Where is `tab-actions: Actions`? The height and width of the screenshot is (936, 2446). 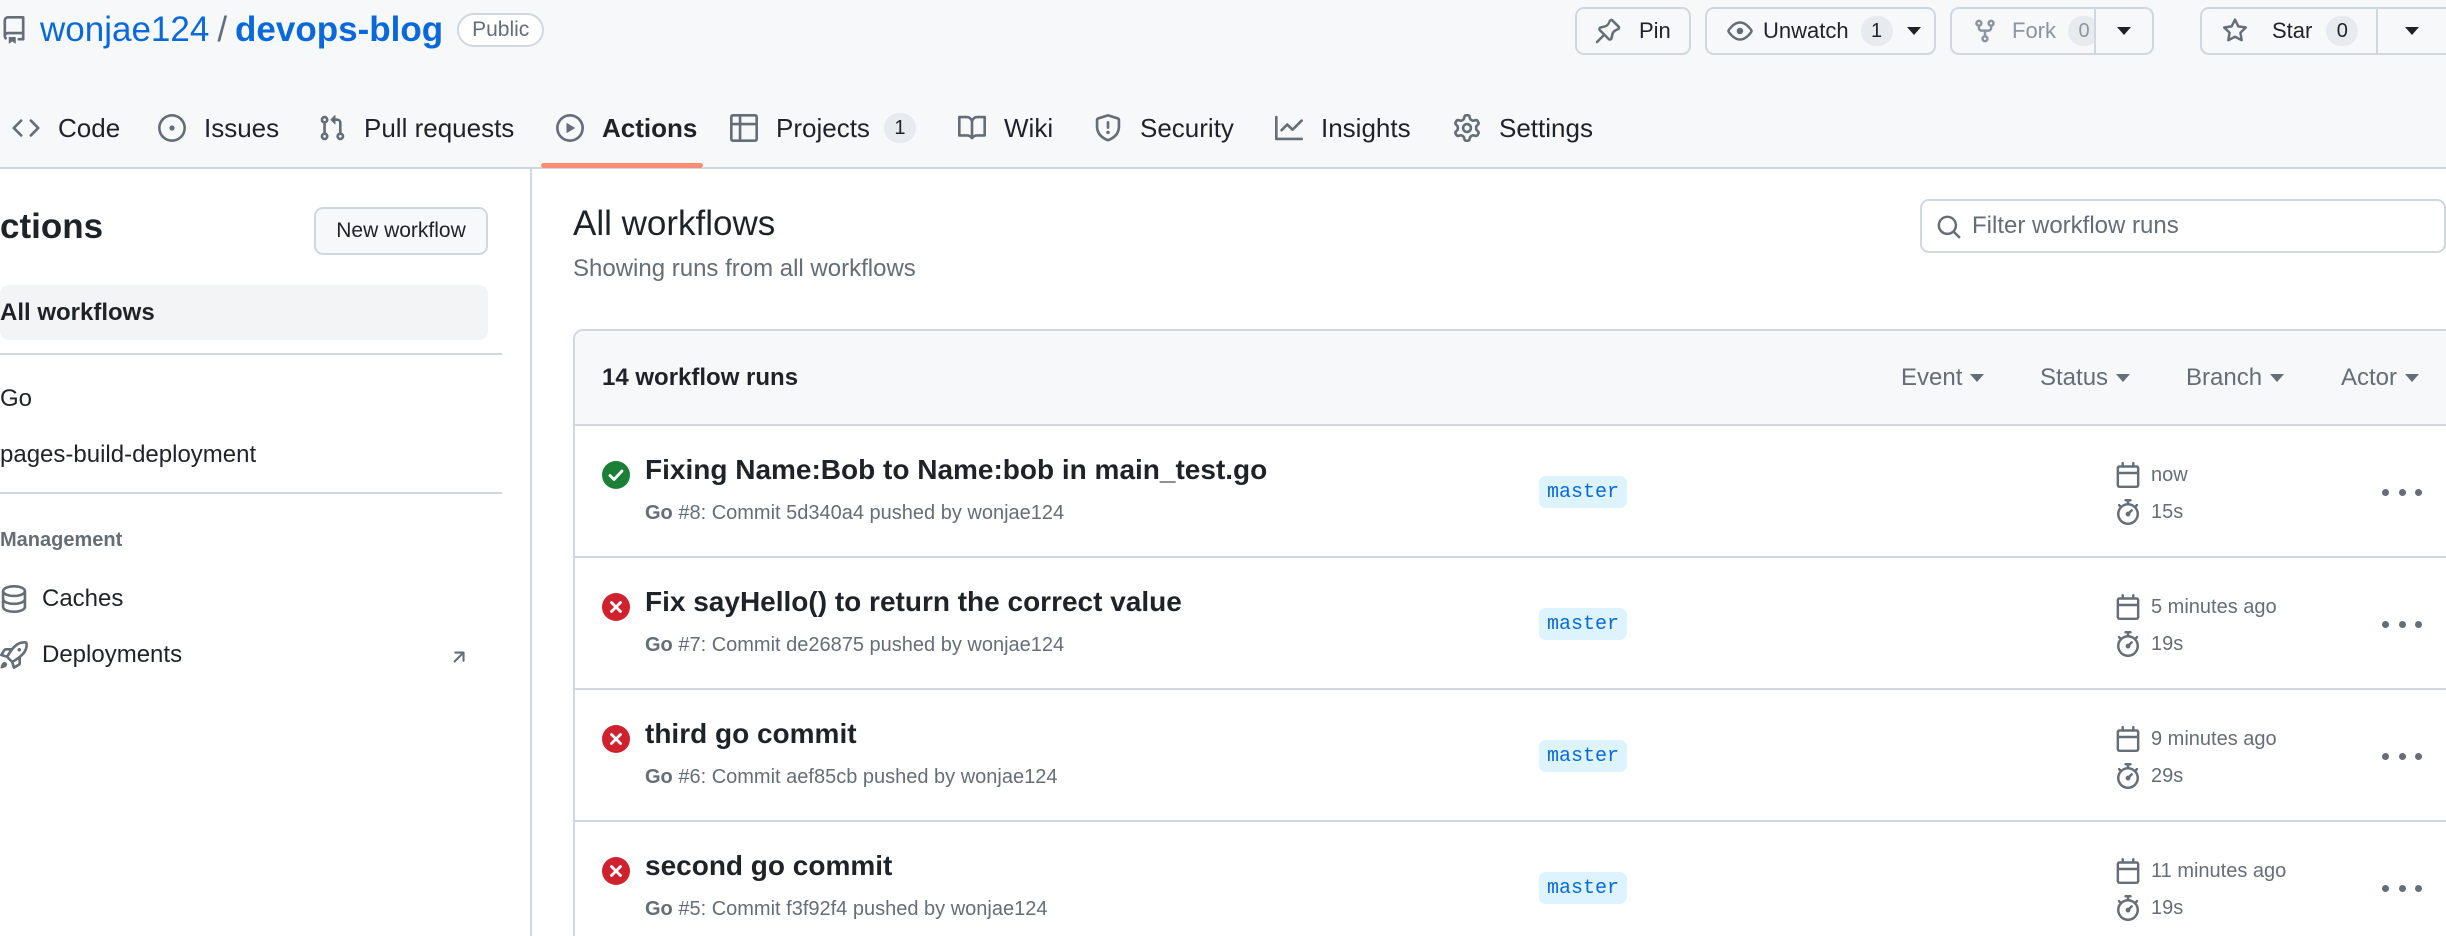
tab-actions: Actions is located at coordinates (626, 128).